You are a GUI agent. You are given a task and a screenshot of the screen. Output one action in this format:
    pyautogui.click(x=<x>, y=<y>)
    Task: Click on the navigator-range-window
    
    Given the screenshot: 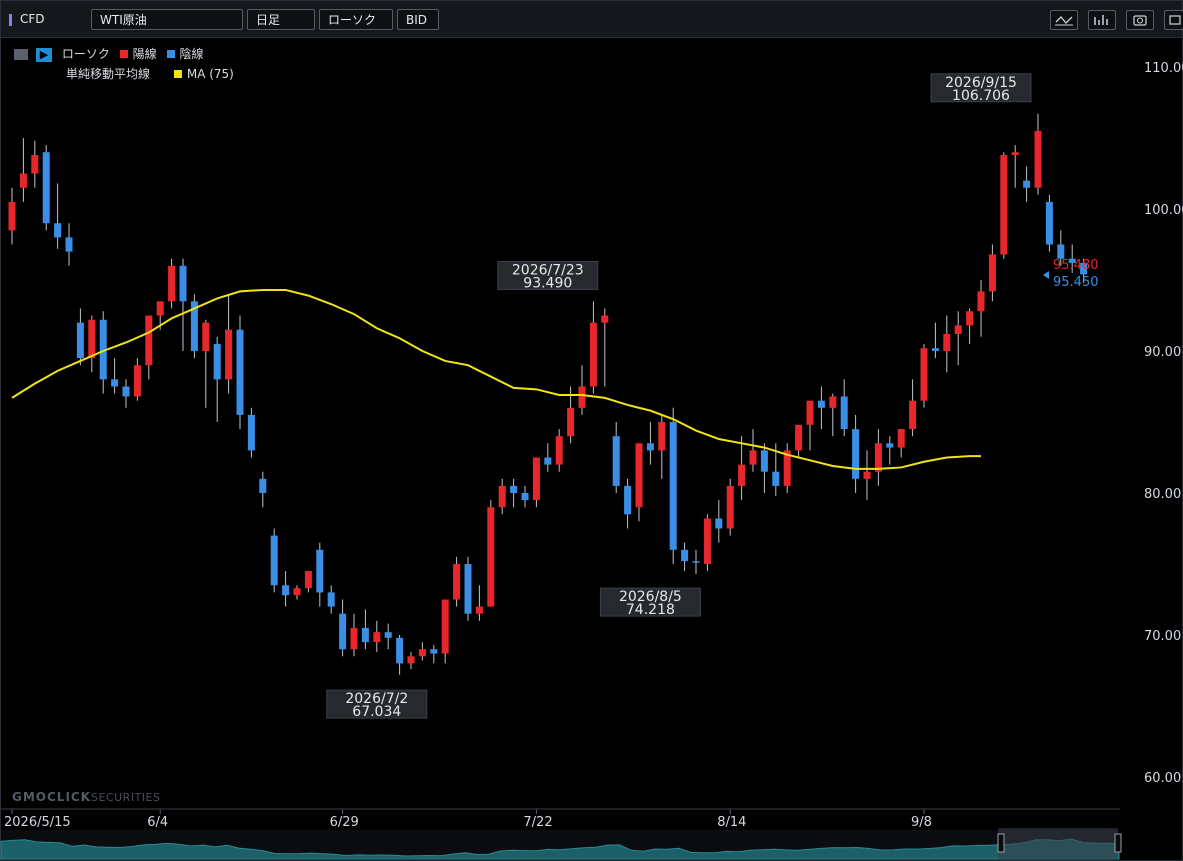 What is the action you would take?
    pyautogui.click(x=1058, y=843)
    